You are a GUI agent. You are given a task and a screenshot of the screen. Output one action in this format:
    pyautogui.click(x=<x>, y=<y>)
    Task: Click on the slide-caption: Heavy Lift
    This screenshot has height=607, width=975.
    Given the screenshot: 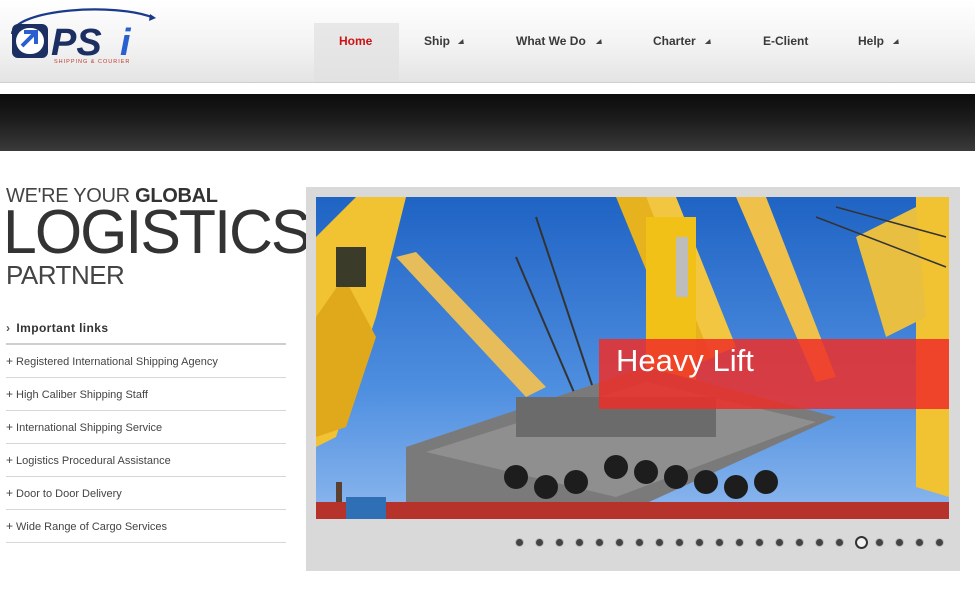 What is the action you would take?
    pyautogui.click(x=685, y=360)
    